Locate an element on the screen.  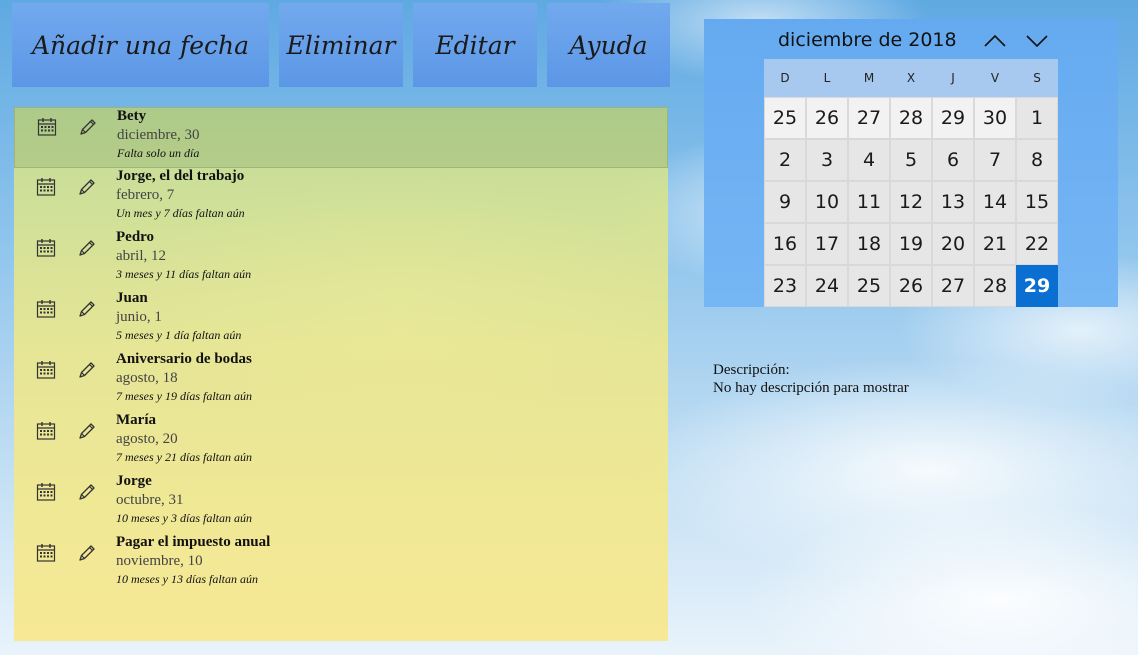
calendar-day: 13 is located at coordinates (953, 202).